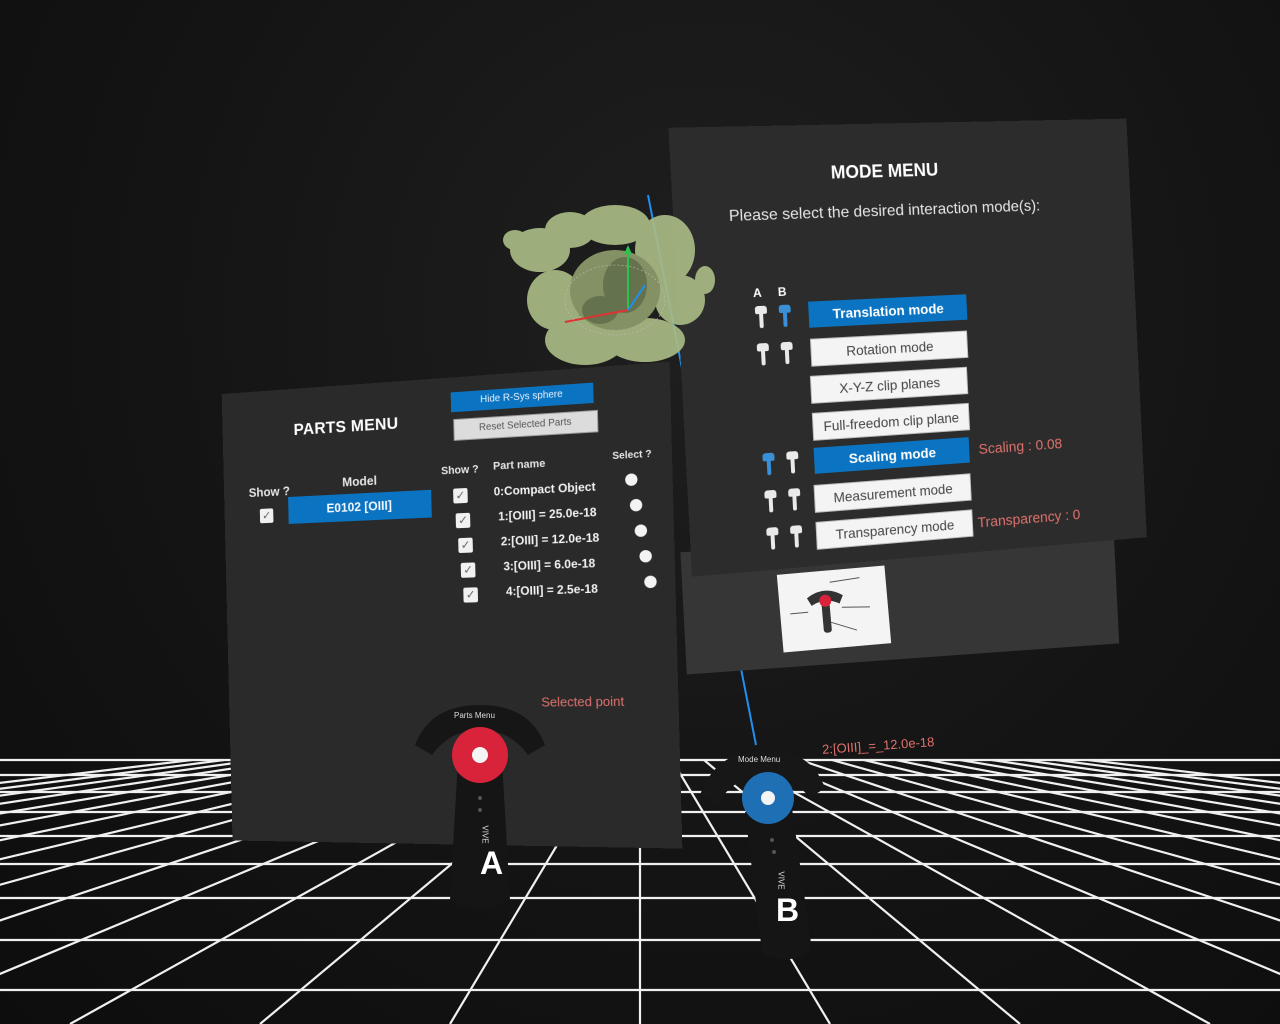 Image resolution: width=1280 pixels, height=1024 pixels. What do you see at coordinates (788, 910) in the screenshot?
I see `controller-b-label: B` at bounding box center [788, 910].